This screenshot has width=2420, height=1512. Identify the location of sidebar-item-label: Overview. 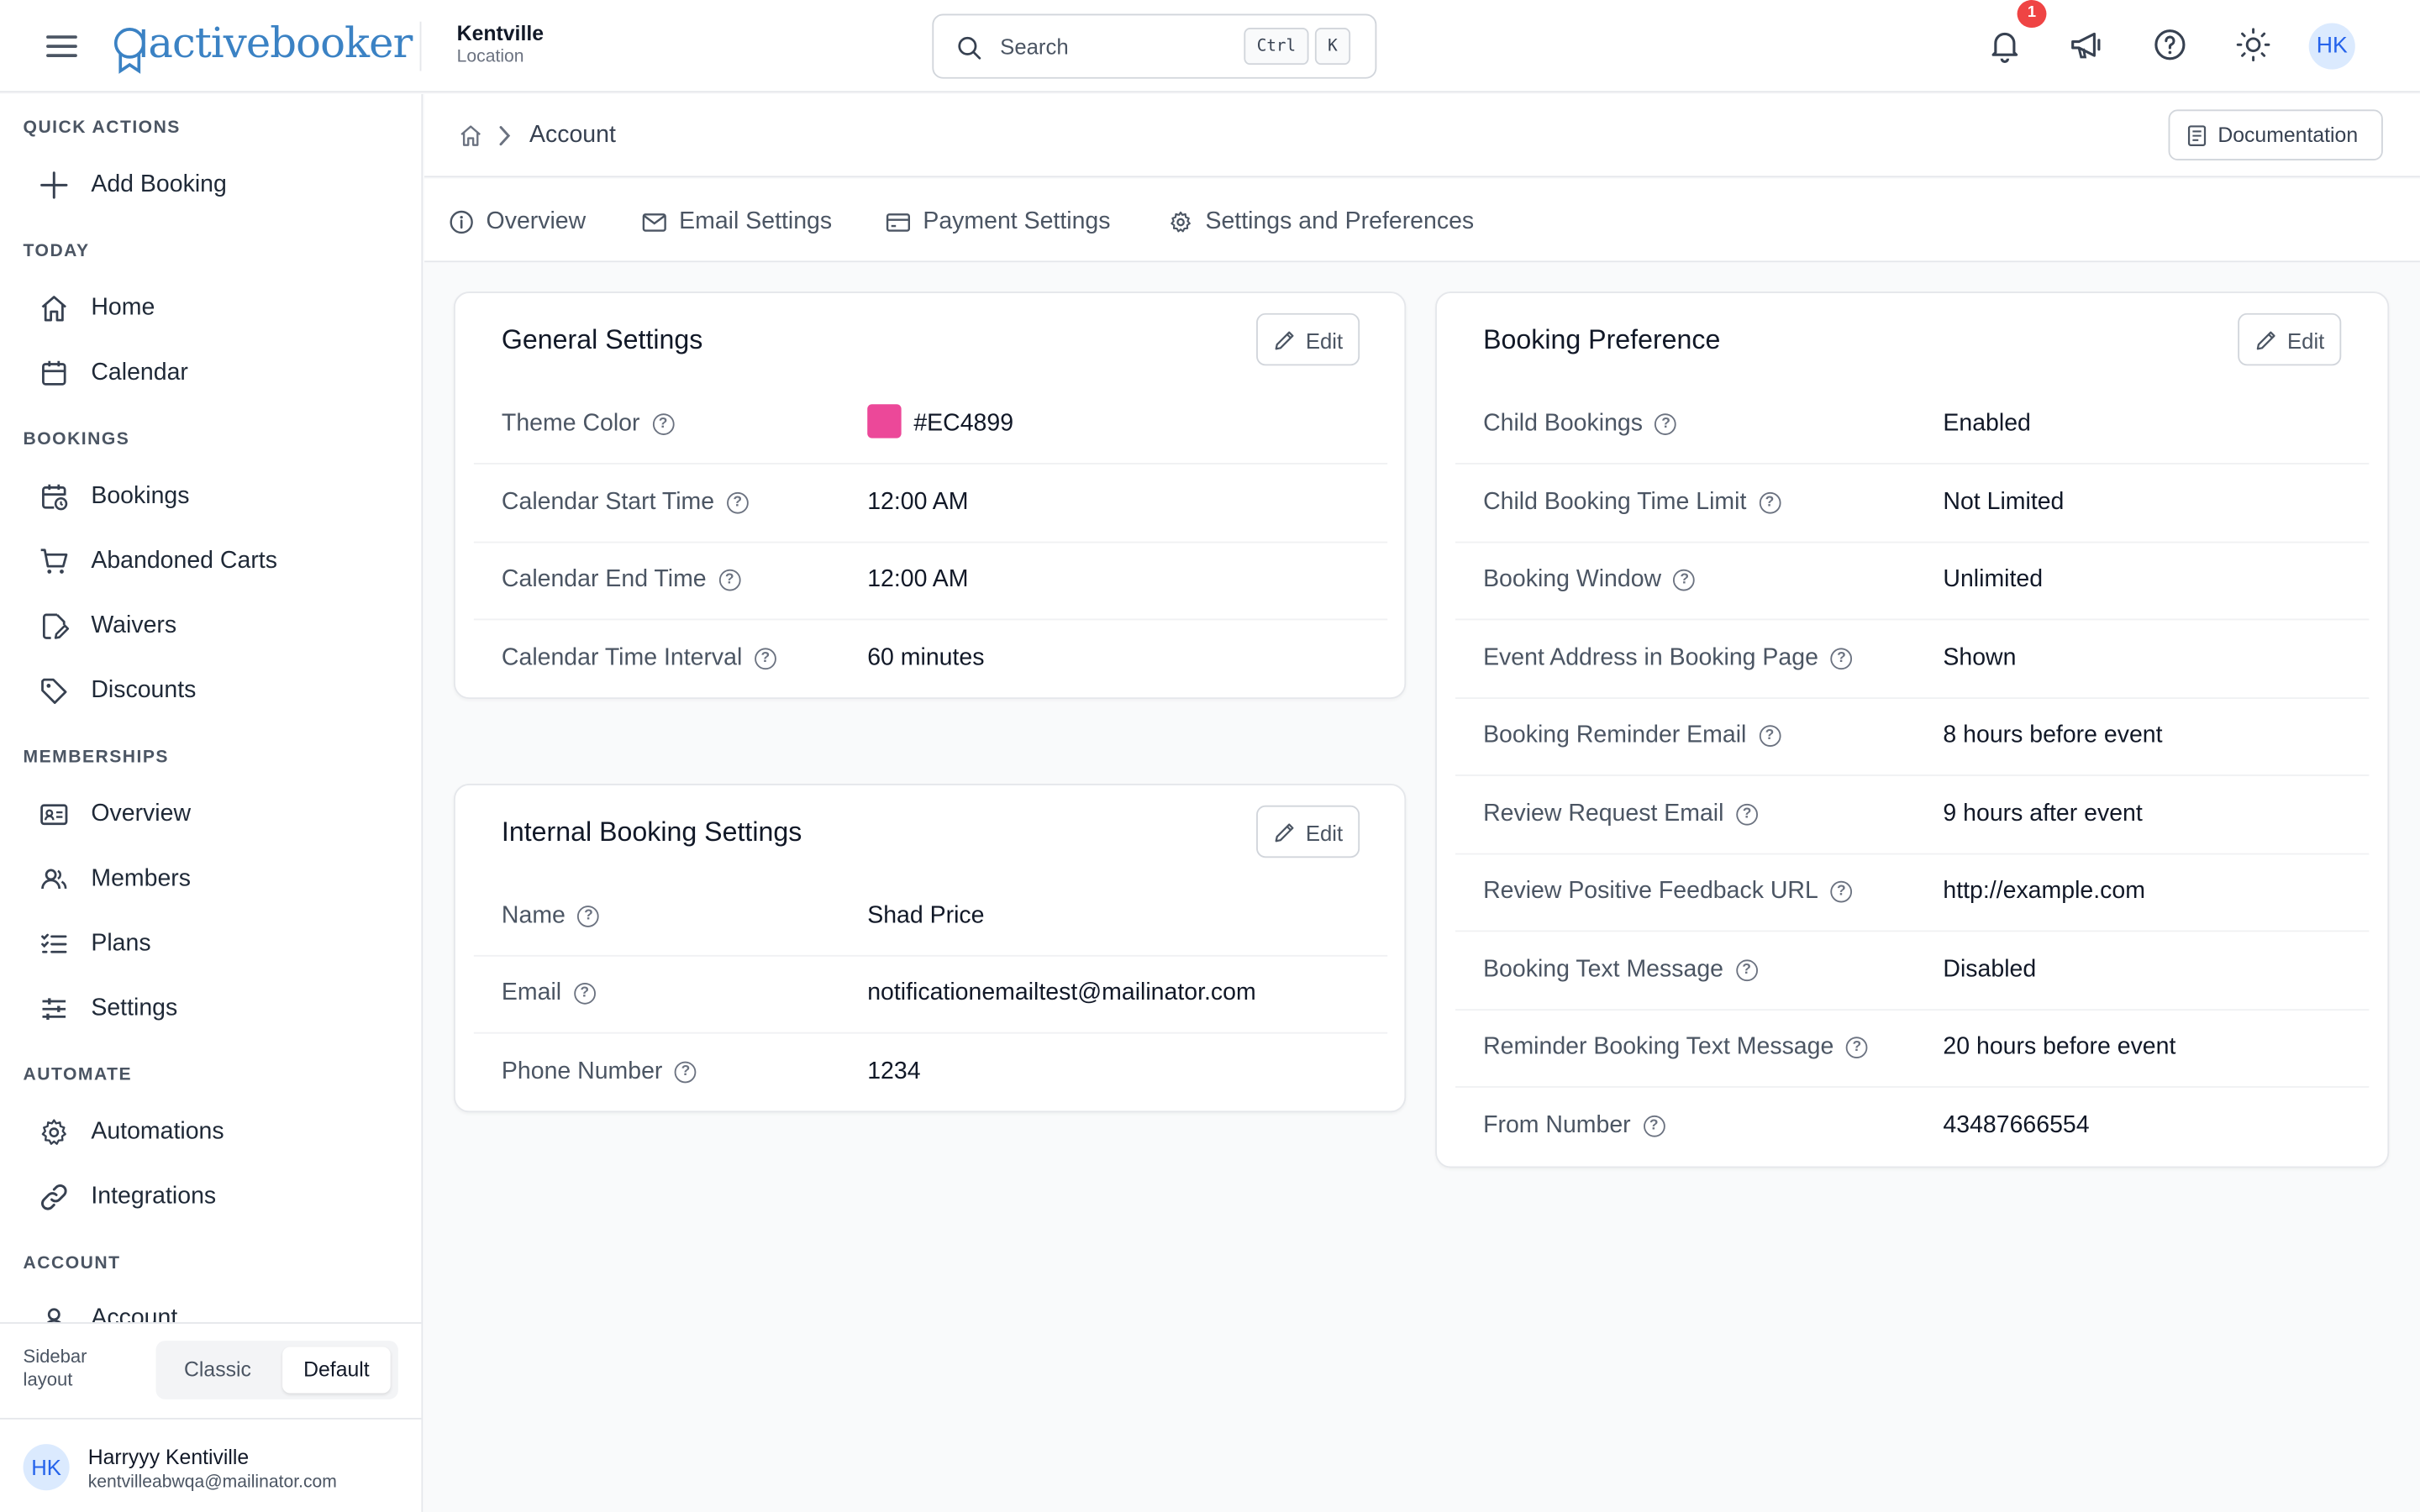
(142, 814).